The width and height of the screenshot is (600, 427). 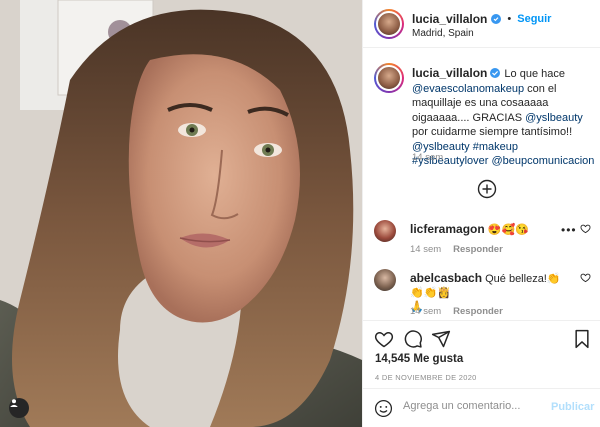 I want to click on post-location: Madrid, Spain, so click(x=443, y=33).